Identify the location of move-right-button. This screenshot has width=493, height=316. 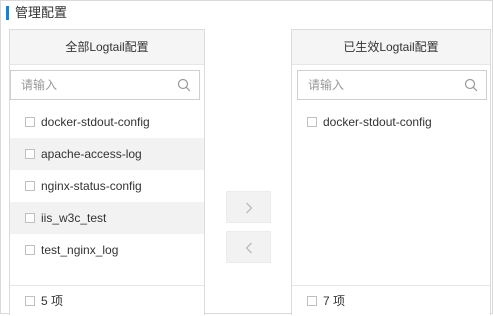
(248, 207).